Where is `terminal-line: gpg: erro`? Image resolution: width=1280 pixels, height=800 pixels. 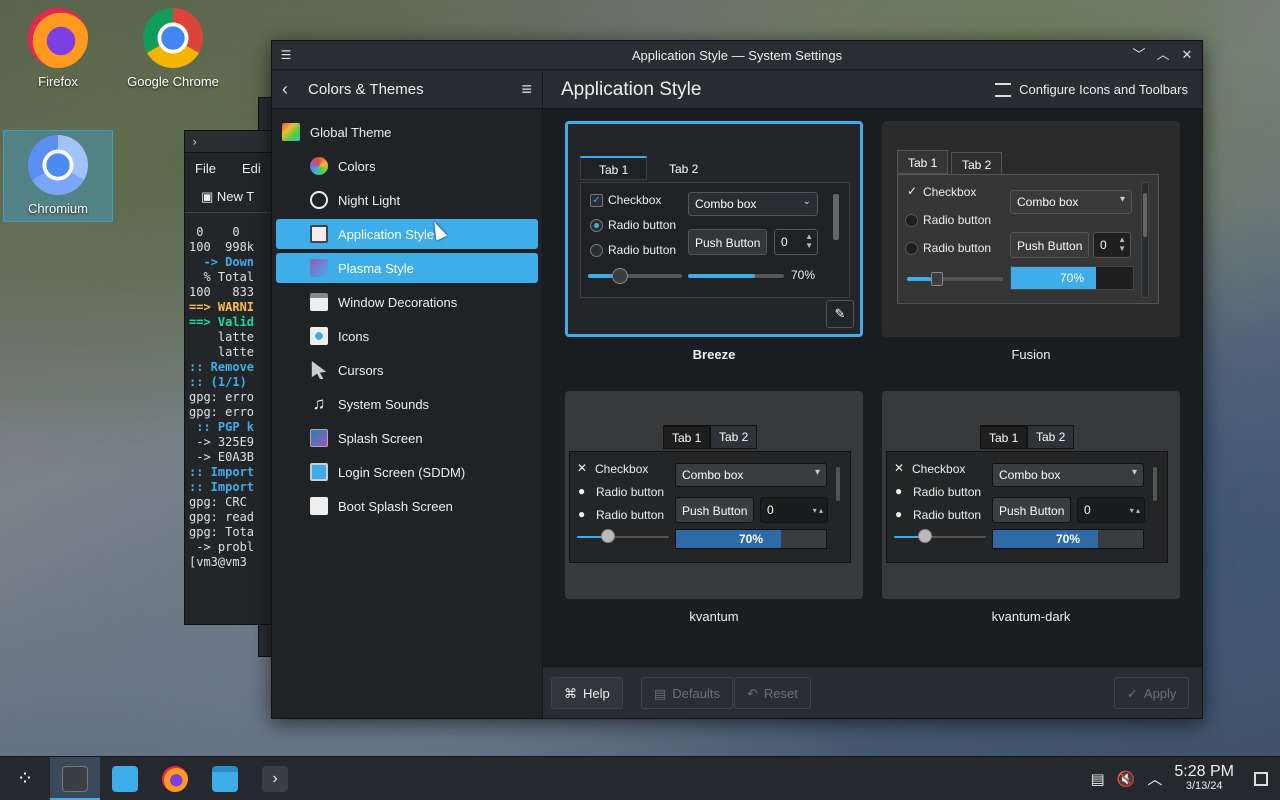
terminal-line: gpg: erro is located at coordinates (222, 412).